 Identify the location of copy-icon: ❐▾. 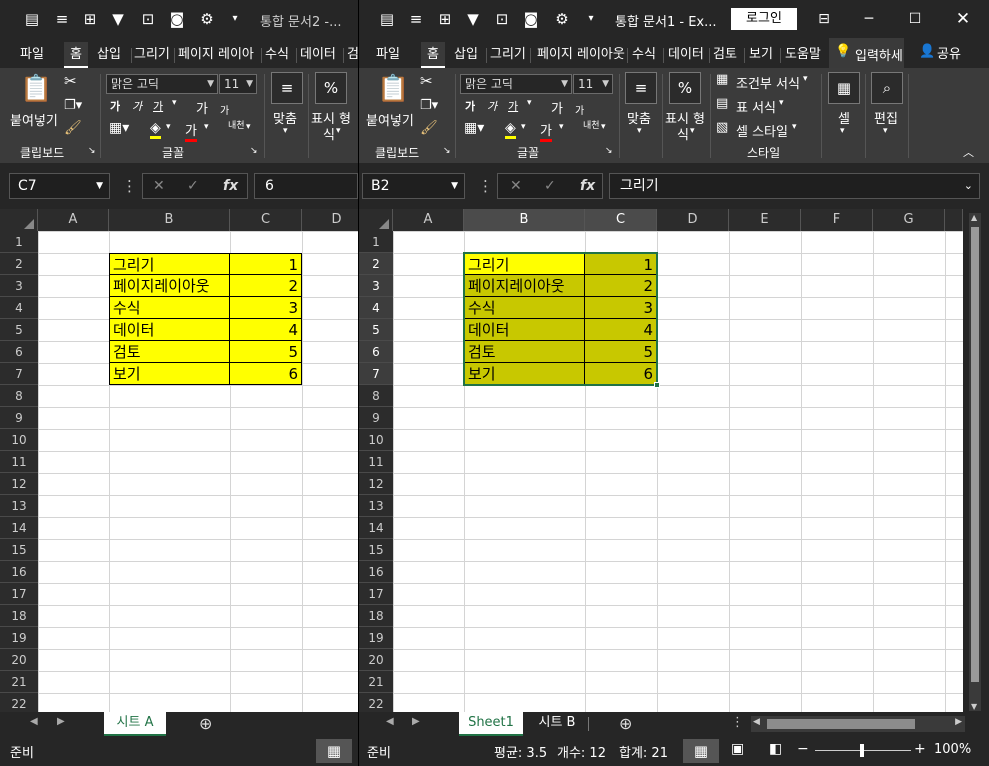
(429, 105).